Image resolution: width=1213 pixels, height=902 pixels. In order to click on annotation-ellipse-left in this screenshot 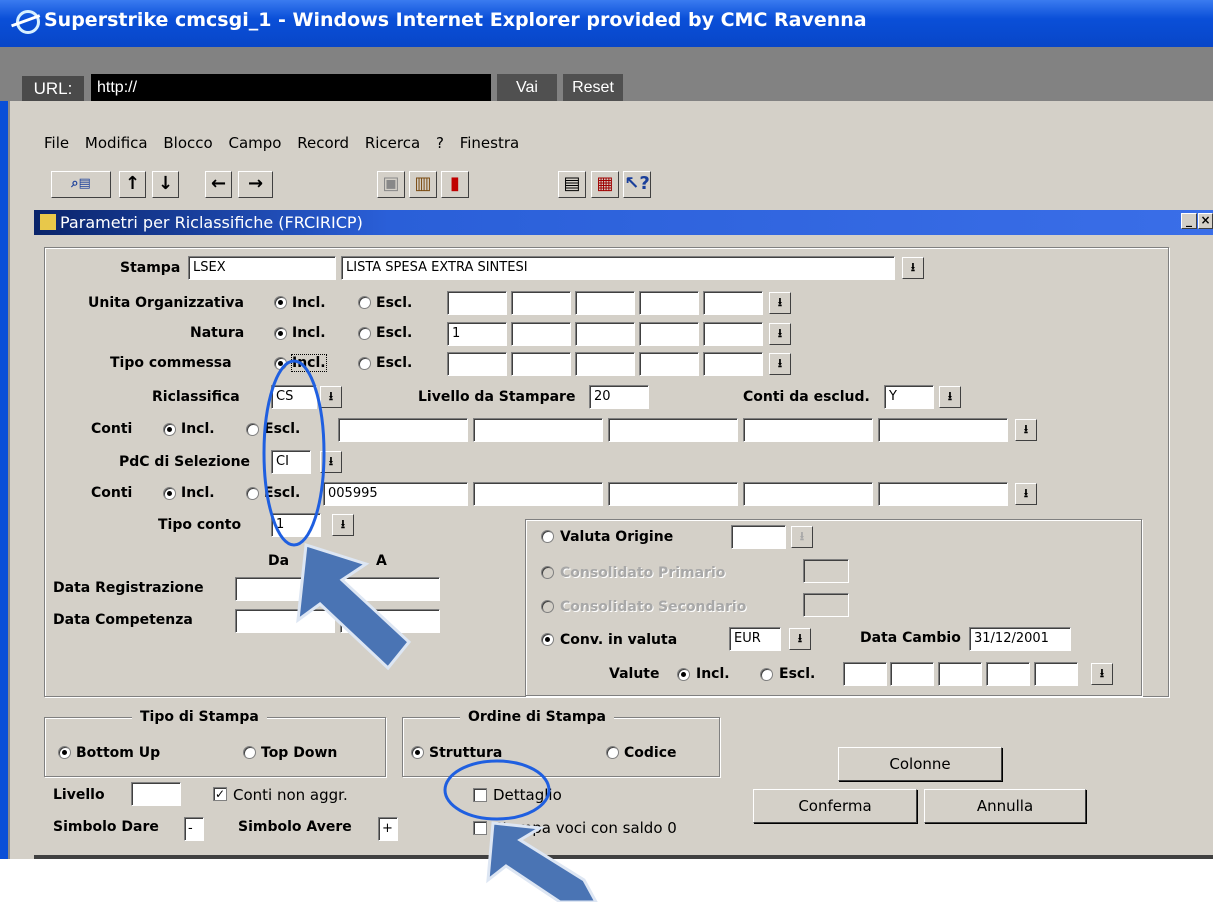, I will do `click(294, 453)`.